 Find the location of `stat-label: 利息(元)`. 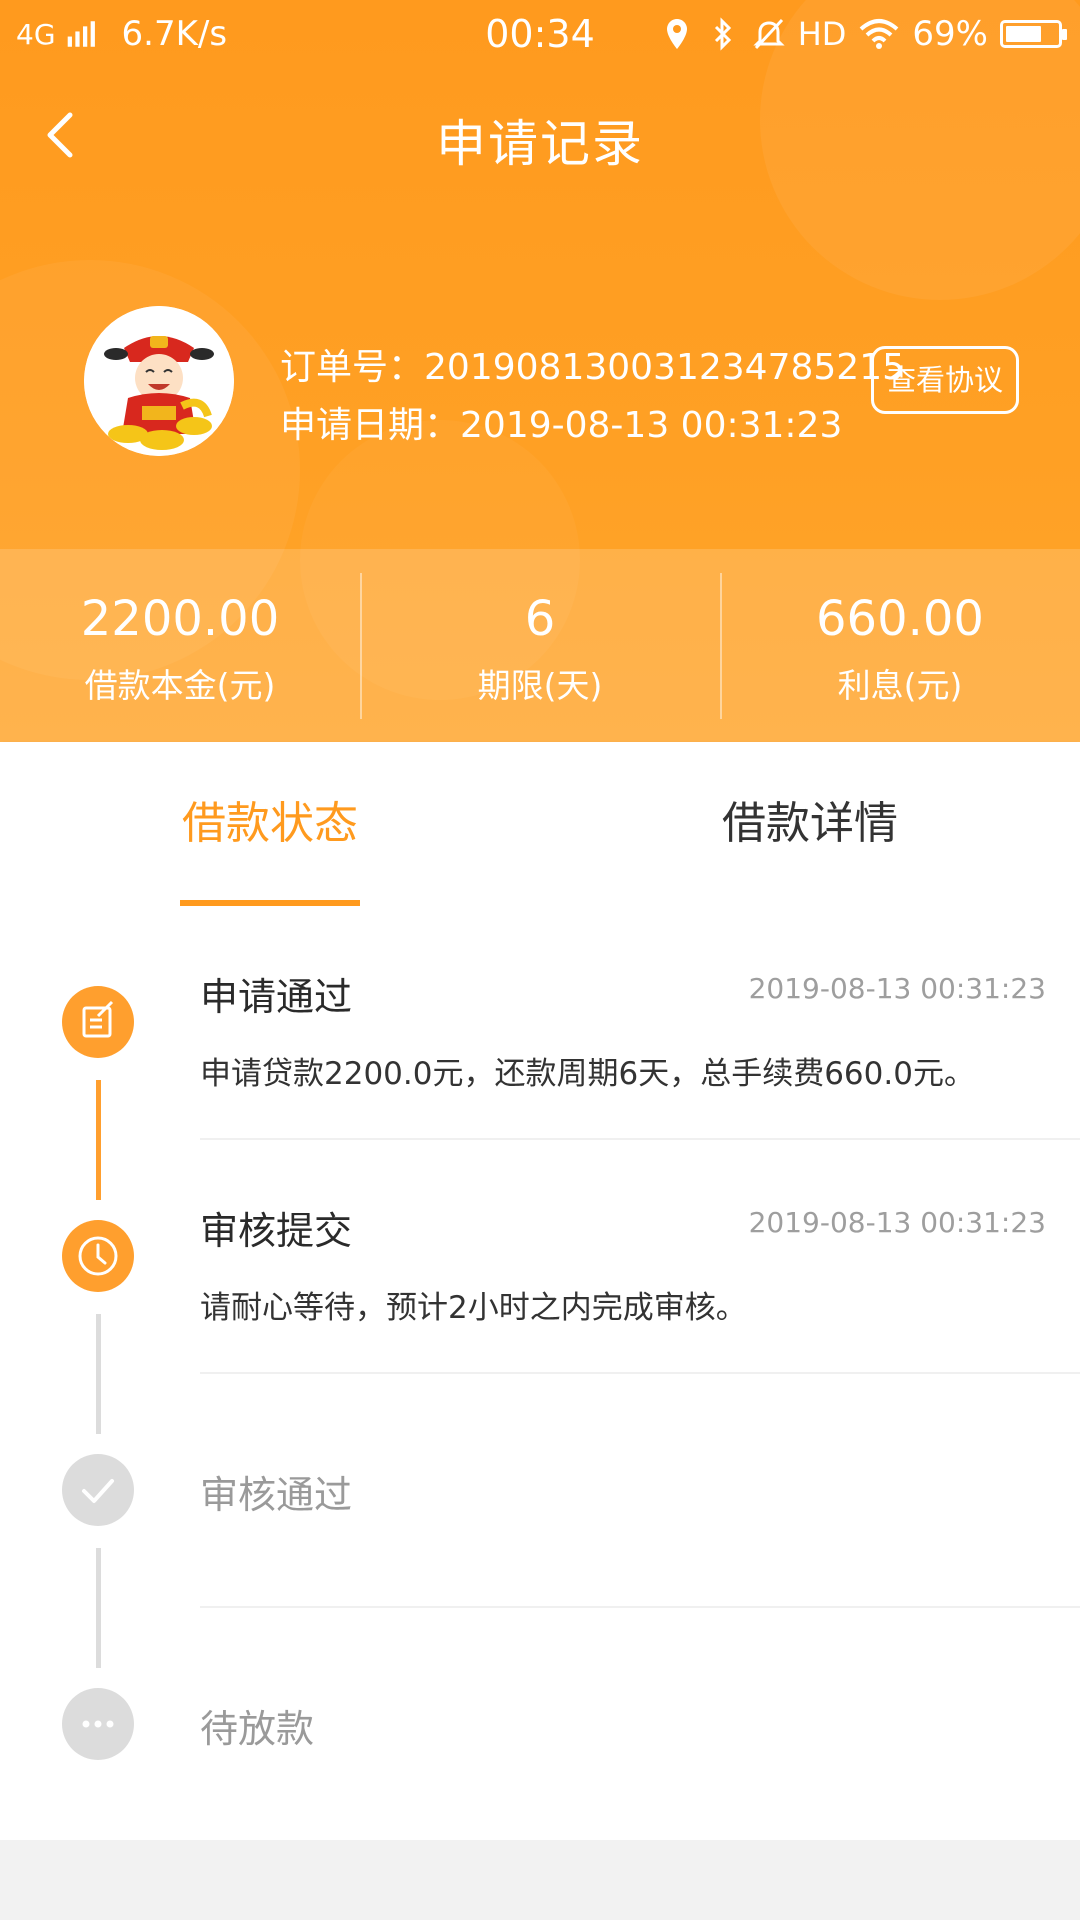

stat-label: 利息(元) is located at coordinates (900, 685).